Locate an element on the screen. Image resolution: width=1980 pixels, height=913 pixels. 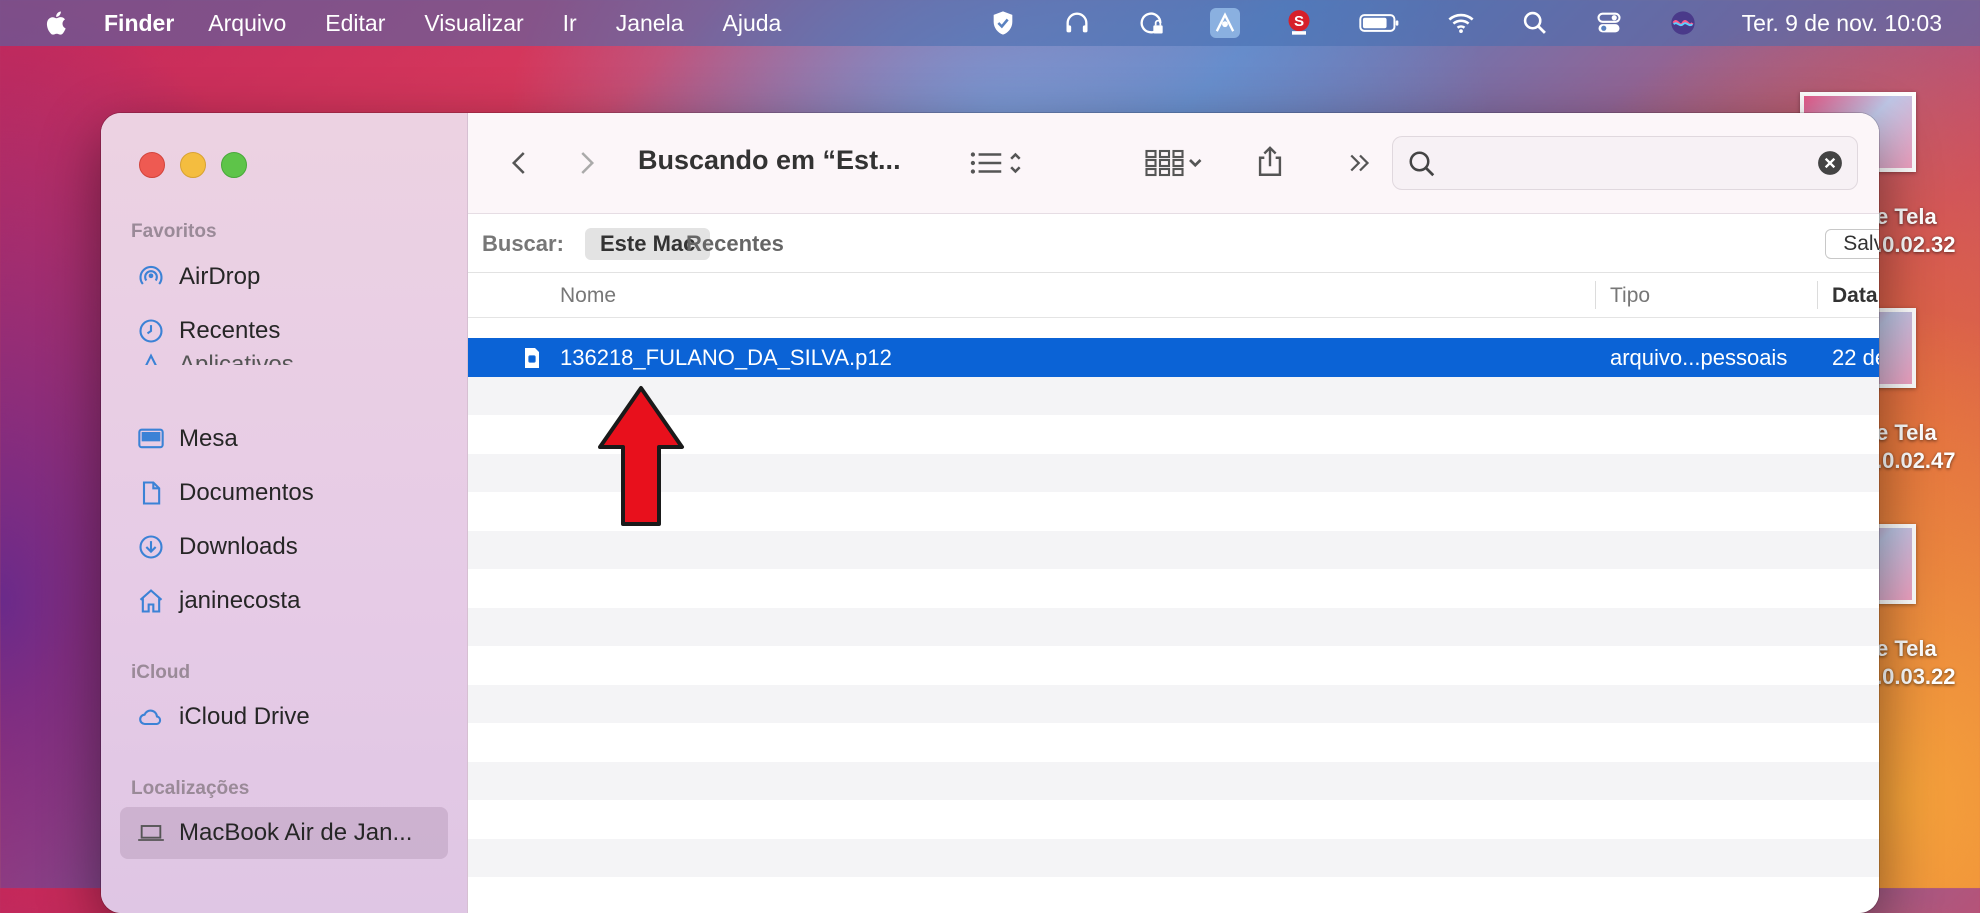
wifi-icon is located at coordinates (1461, 23).